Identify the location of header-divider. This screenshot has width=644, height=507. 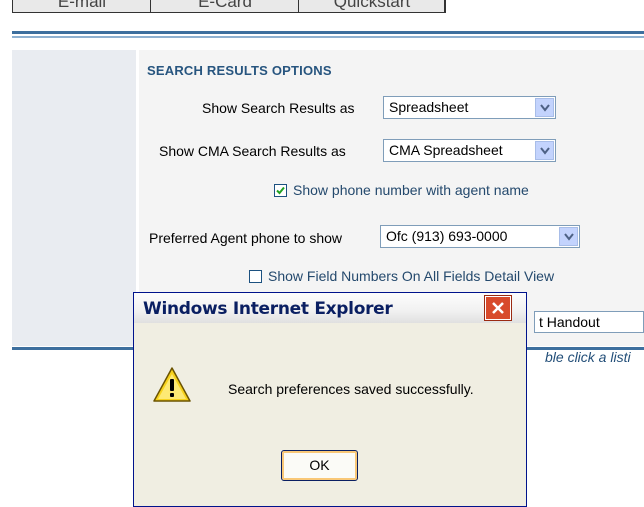
(328, 32).